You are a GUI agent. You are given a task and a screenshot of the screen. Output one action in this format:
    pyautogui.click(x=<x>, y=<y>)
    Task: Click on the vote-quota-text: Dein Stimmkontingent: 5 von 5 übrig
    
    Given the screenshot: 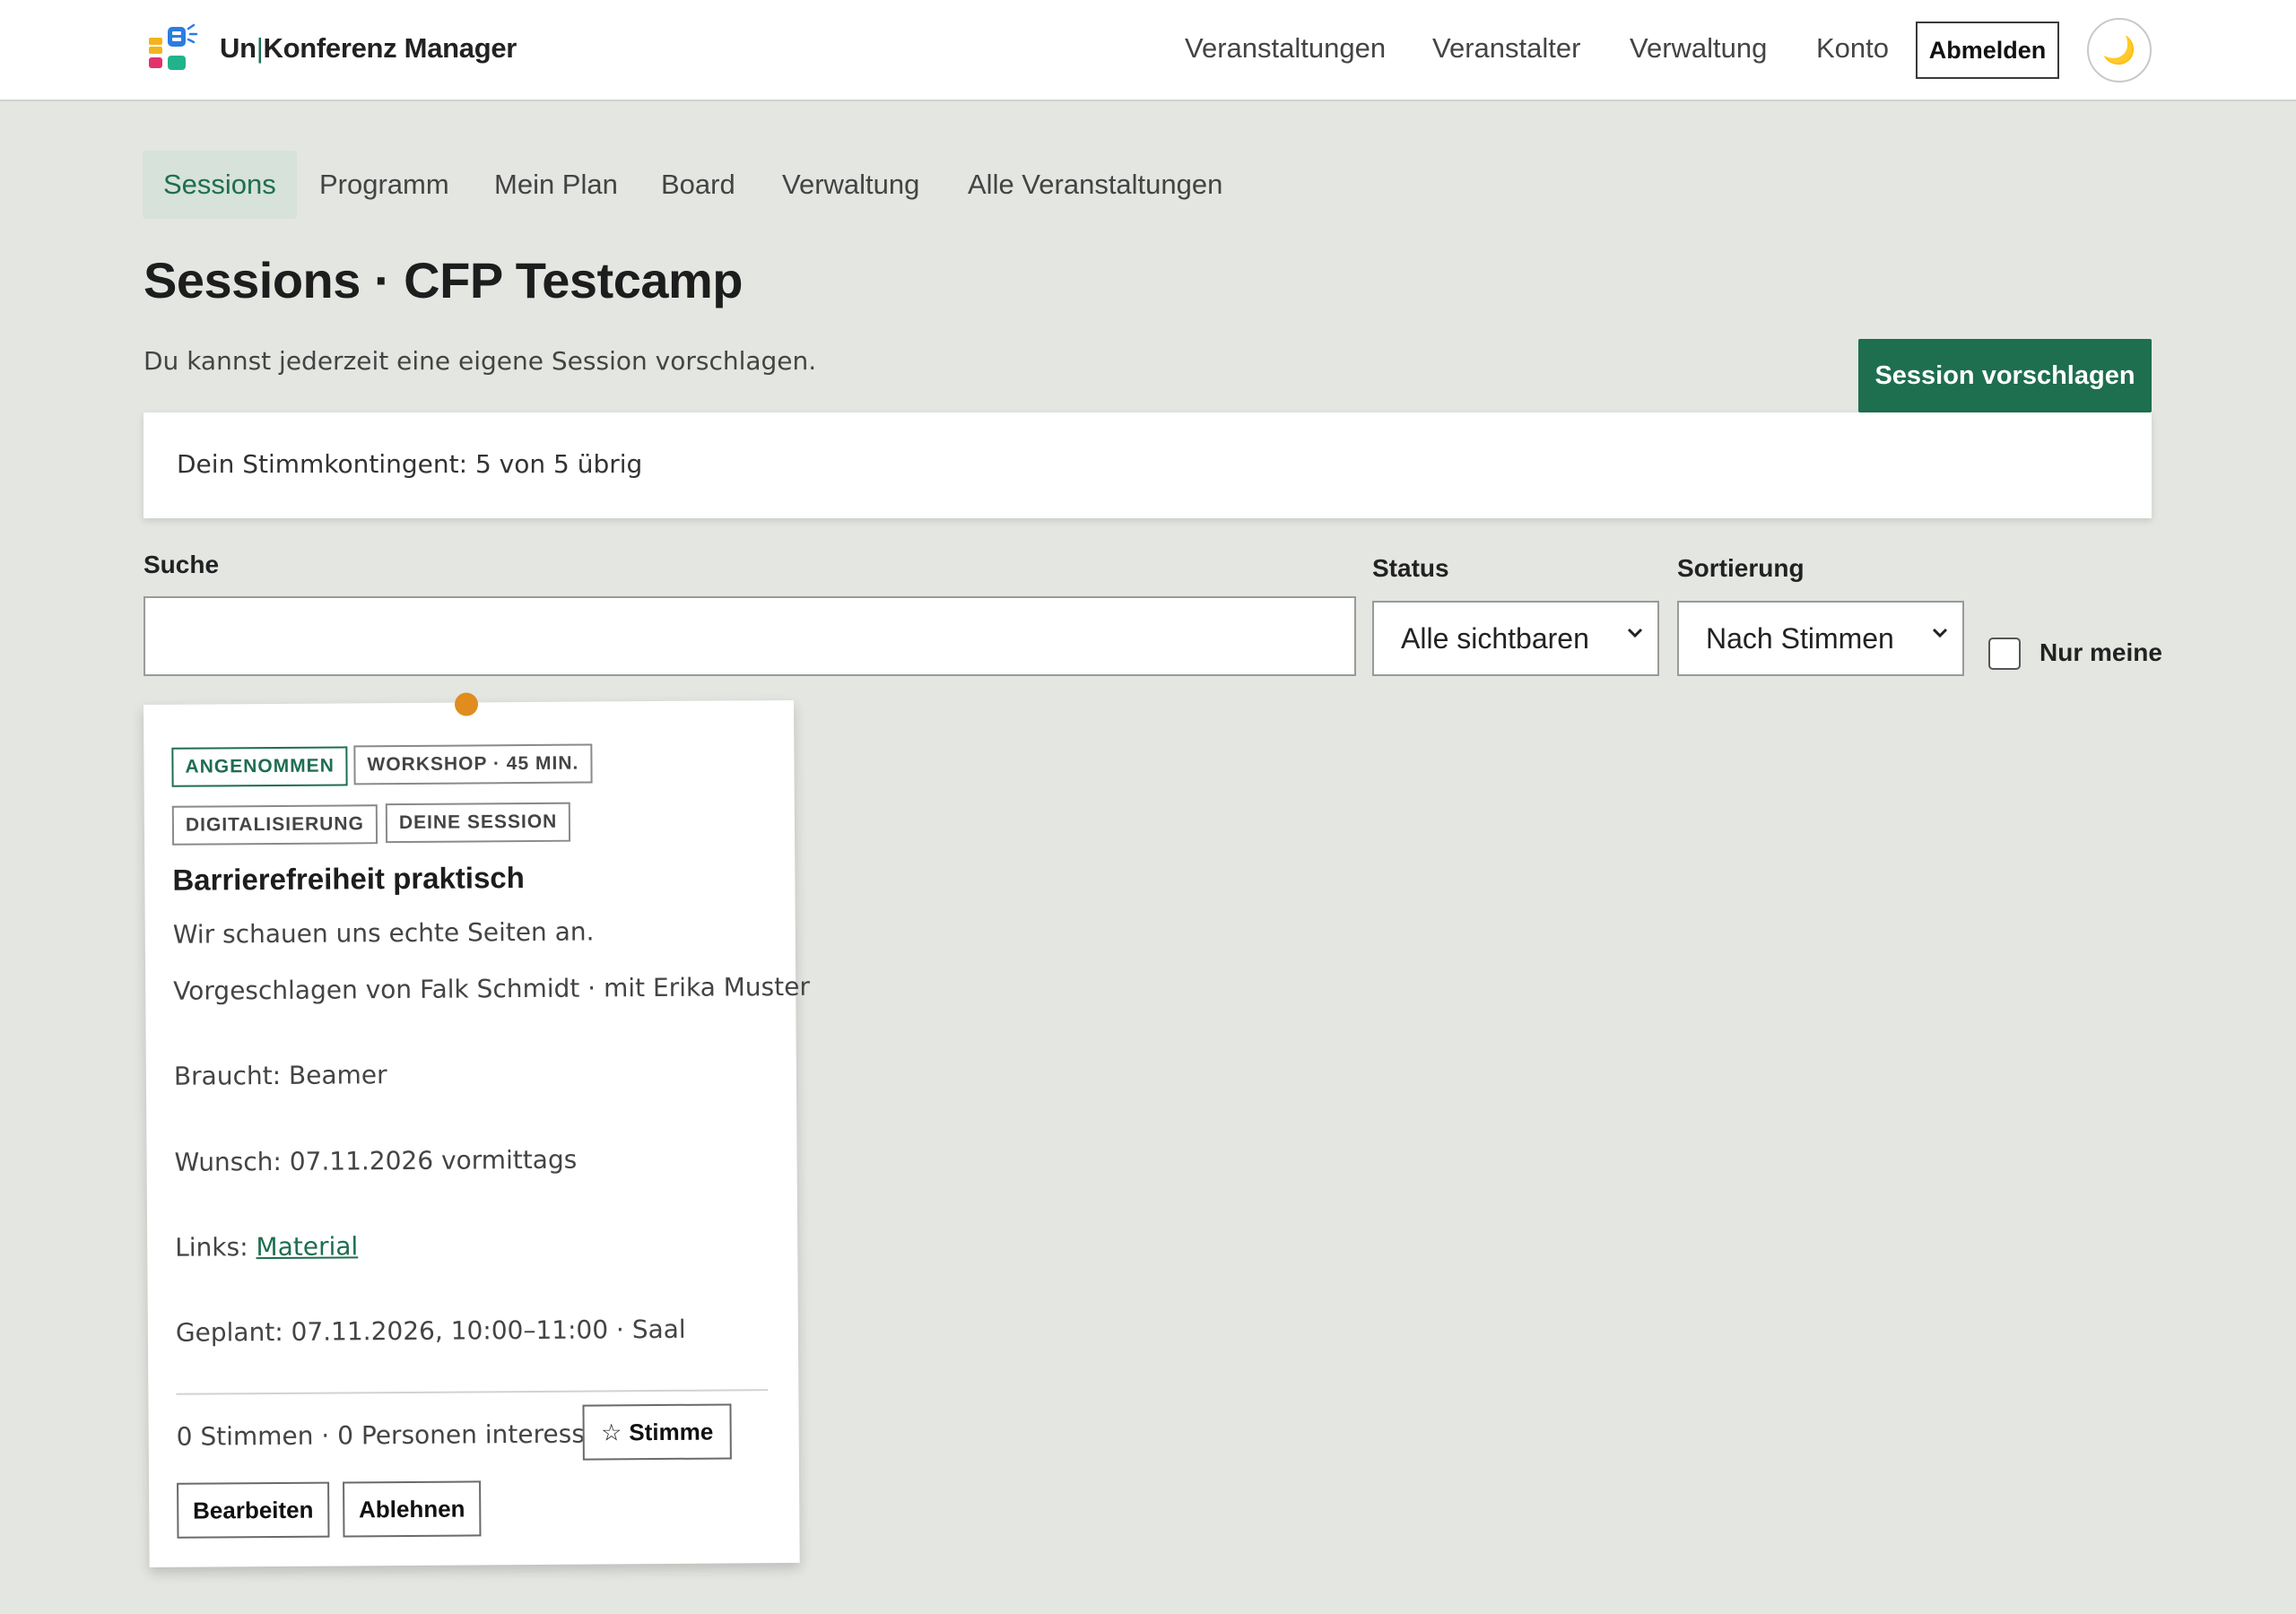 What is the action you would take?
    pyautogui.click(x=410, y=464)
    